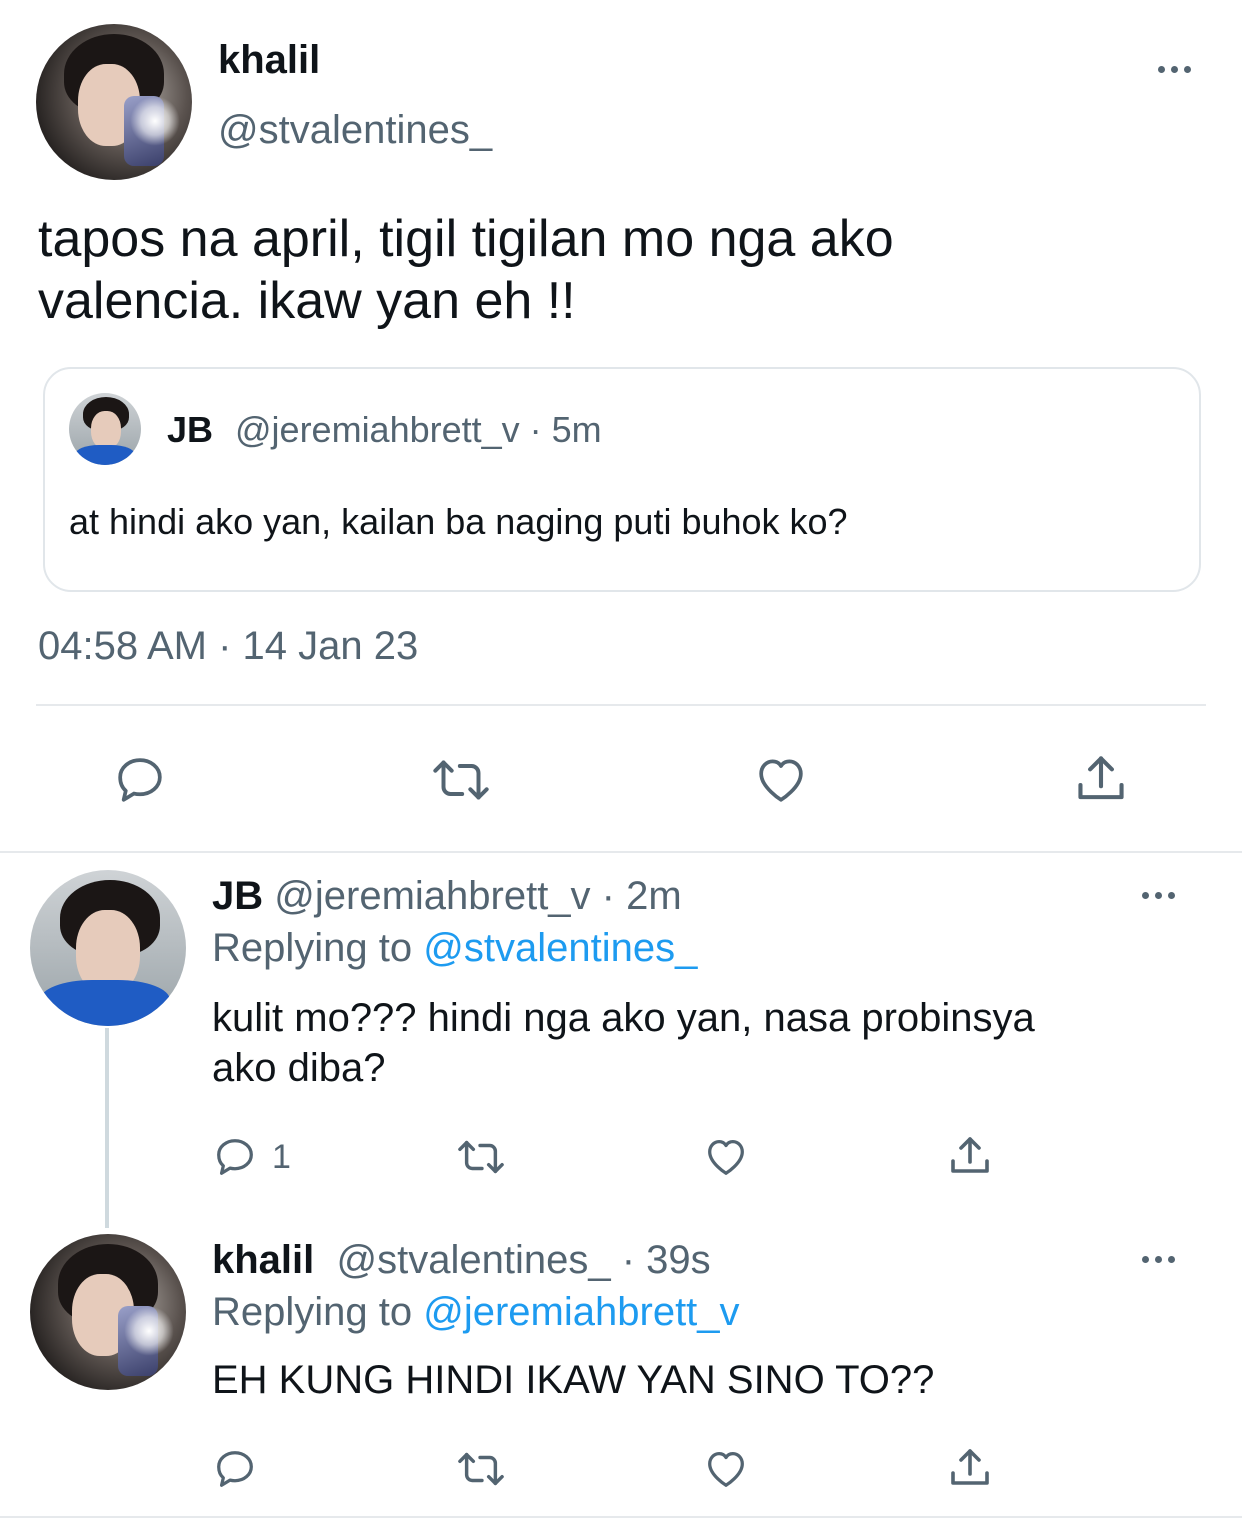 This screenshot has height=1521, width=1242. Describe the element at coordinates (524, 1260) in the screenshot. I see `reply-handle-time: @stvalentines_ · 39s` at that location.